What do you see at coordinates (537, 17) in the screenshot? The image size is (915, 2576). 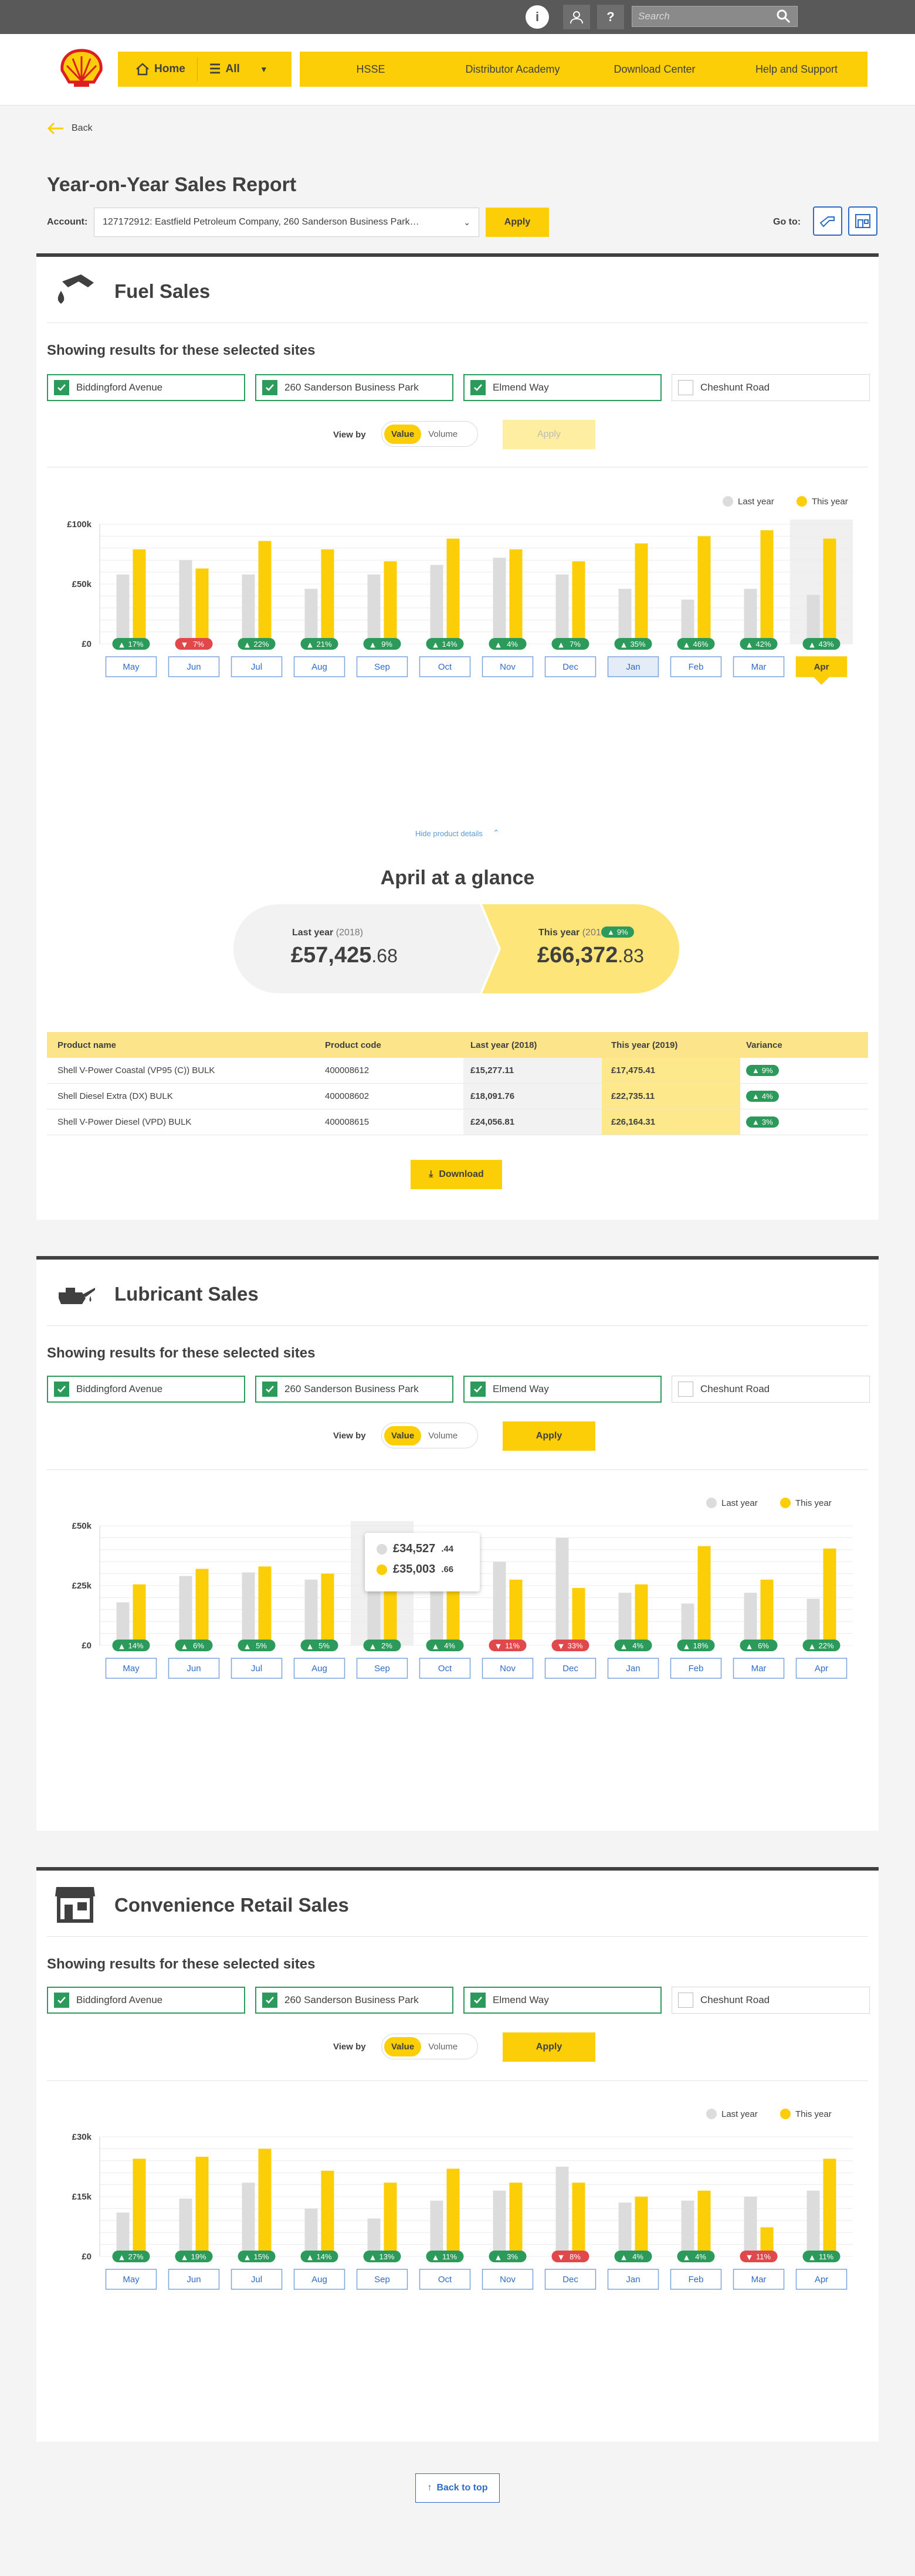 I see `info-icon: i` at bounding box center [537, 17].